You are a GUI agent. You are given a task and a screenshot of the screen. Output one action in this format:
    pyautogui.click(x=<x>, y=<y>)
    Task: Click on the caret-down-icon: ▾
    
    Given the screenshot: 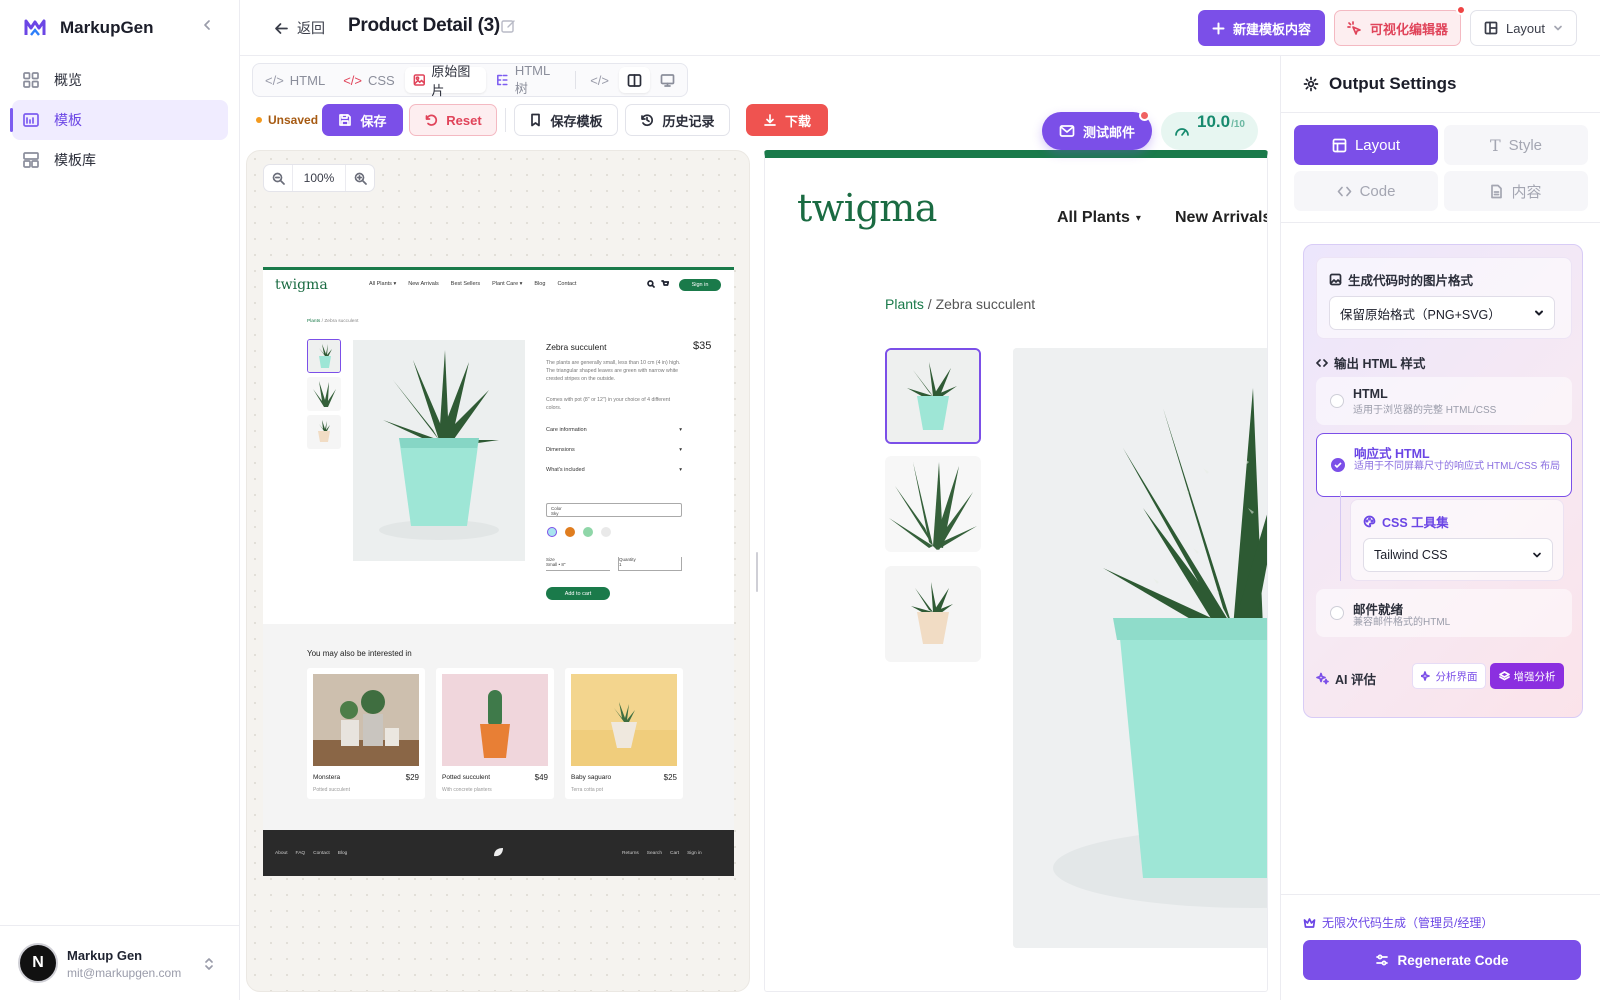 What is the action you would take?
    pyautogui.click(x=1138, y=218)
    